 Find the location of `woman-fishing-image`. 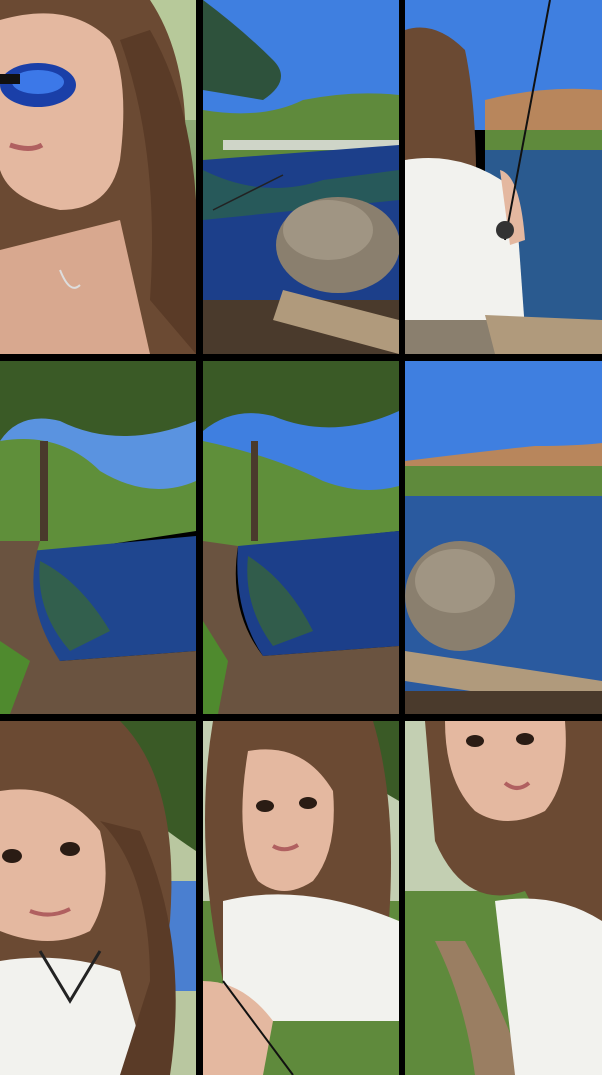

woman-fishing-image is located at coordinates (503, 177).